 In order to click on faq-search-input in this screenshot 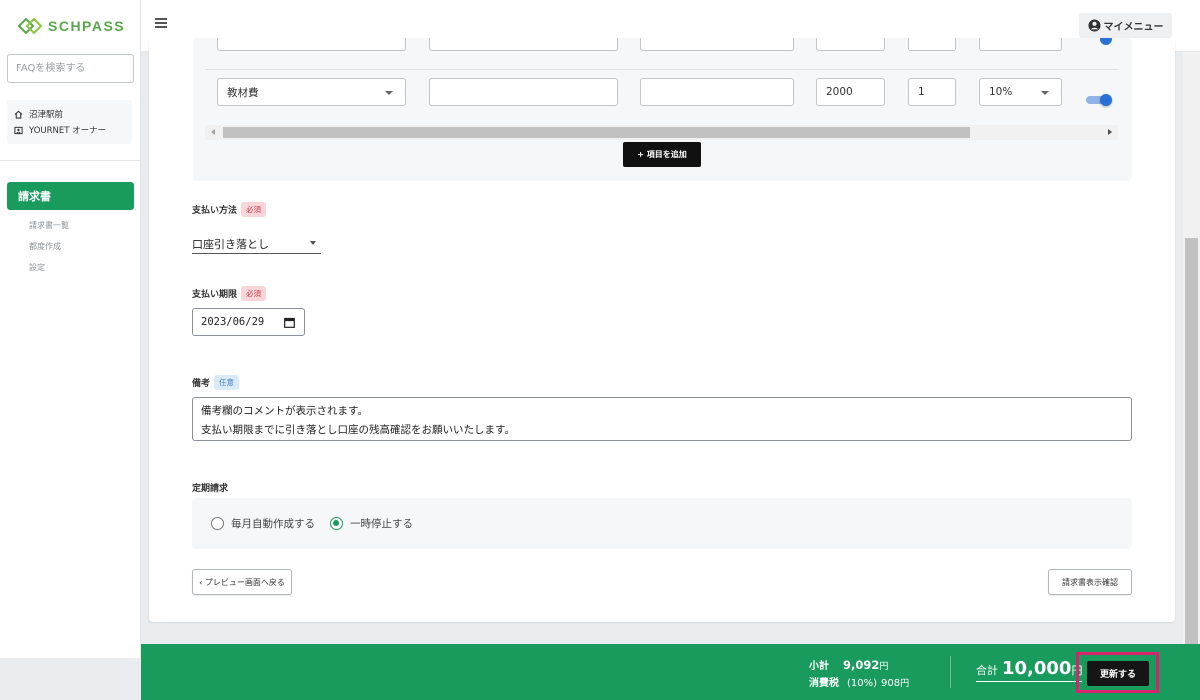, I will do `click(70, 68)`.